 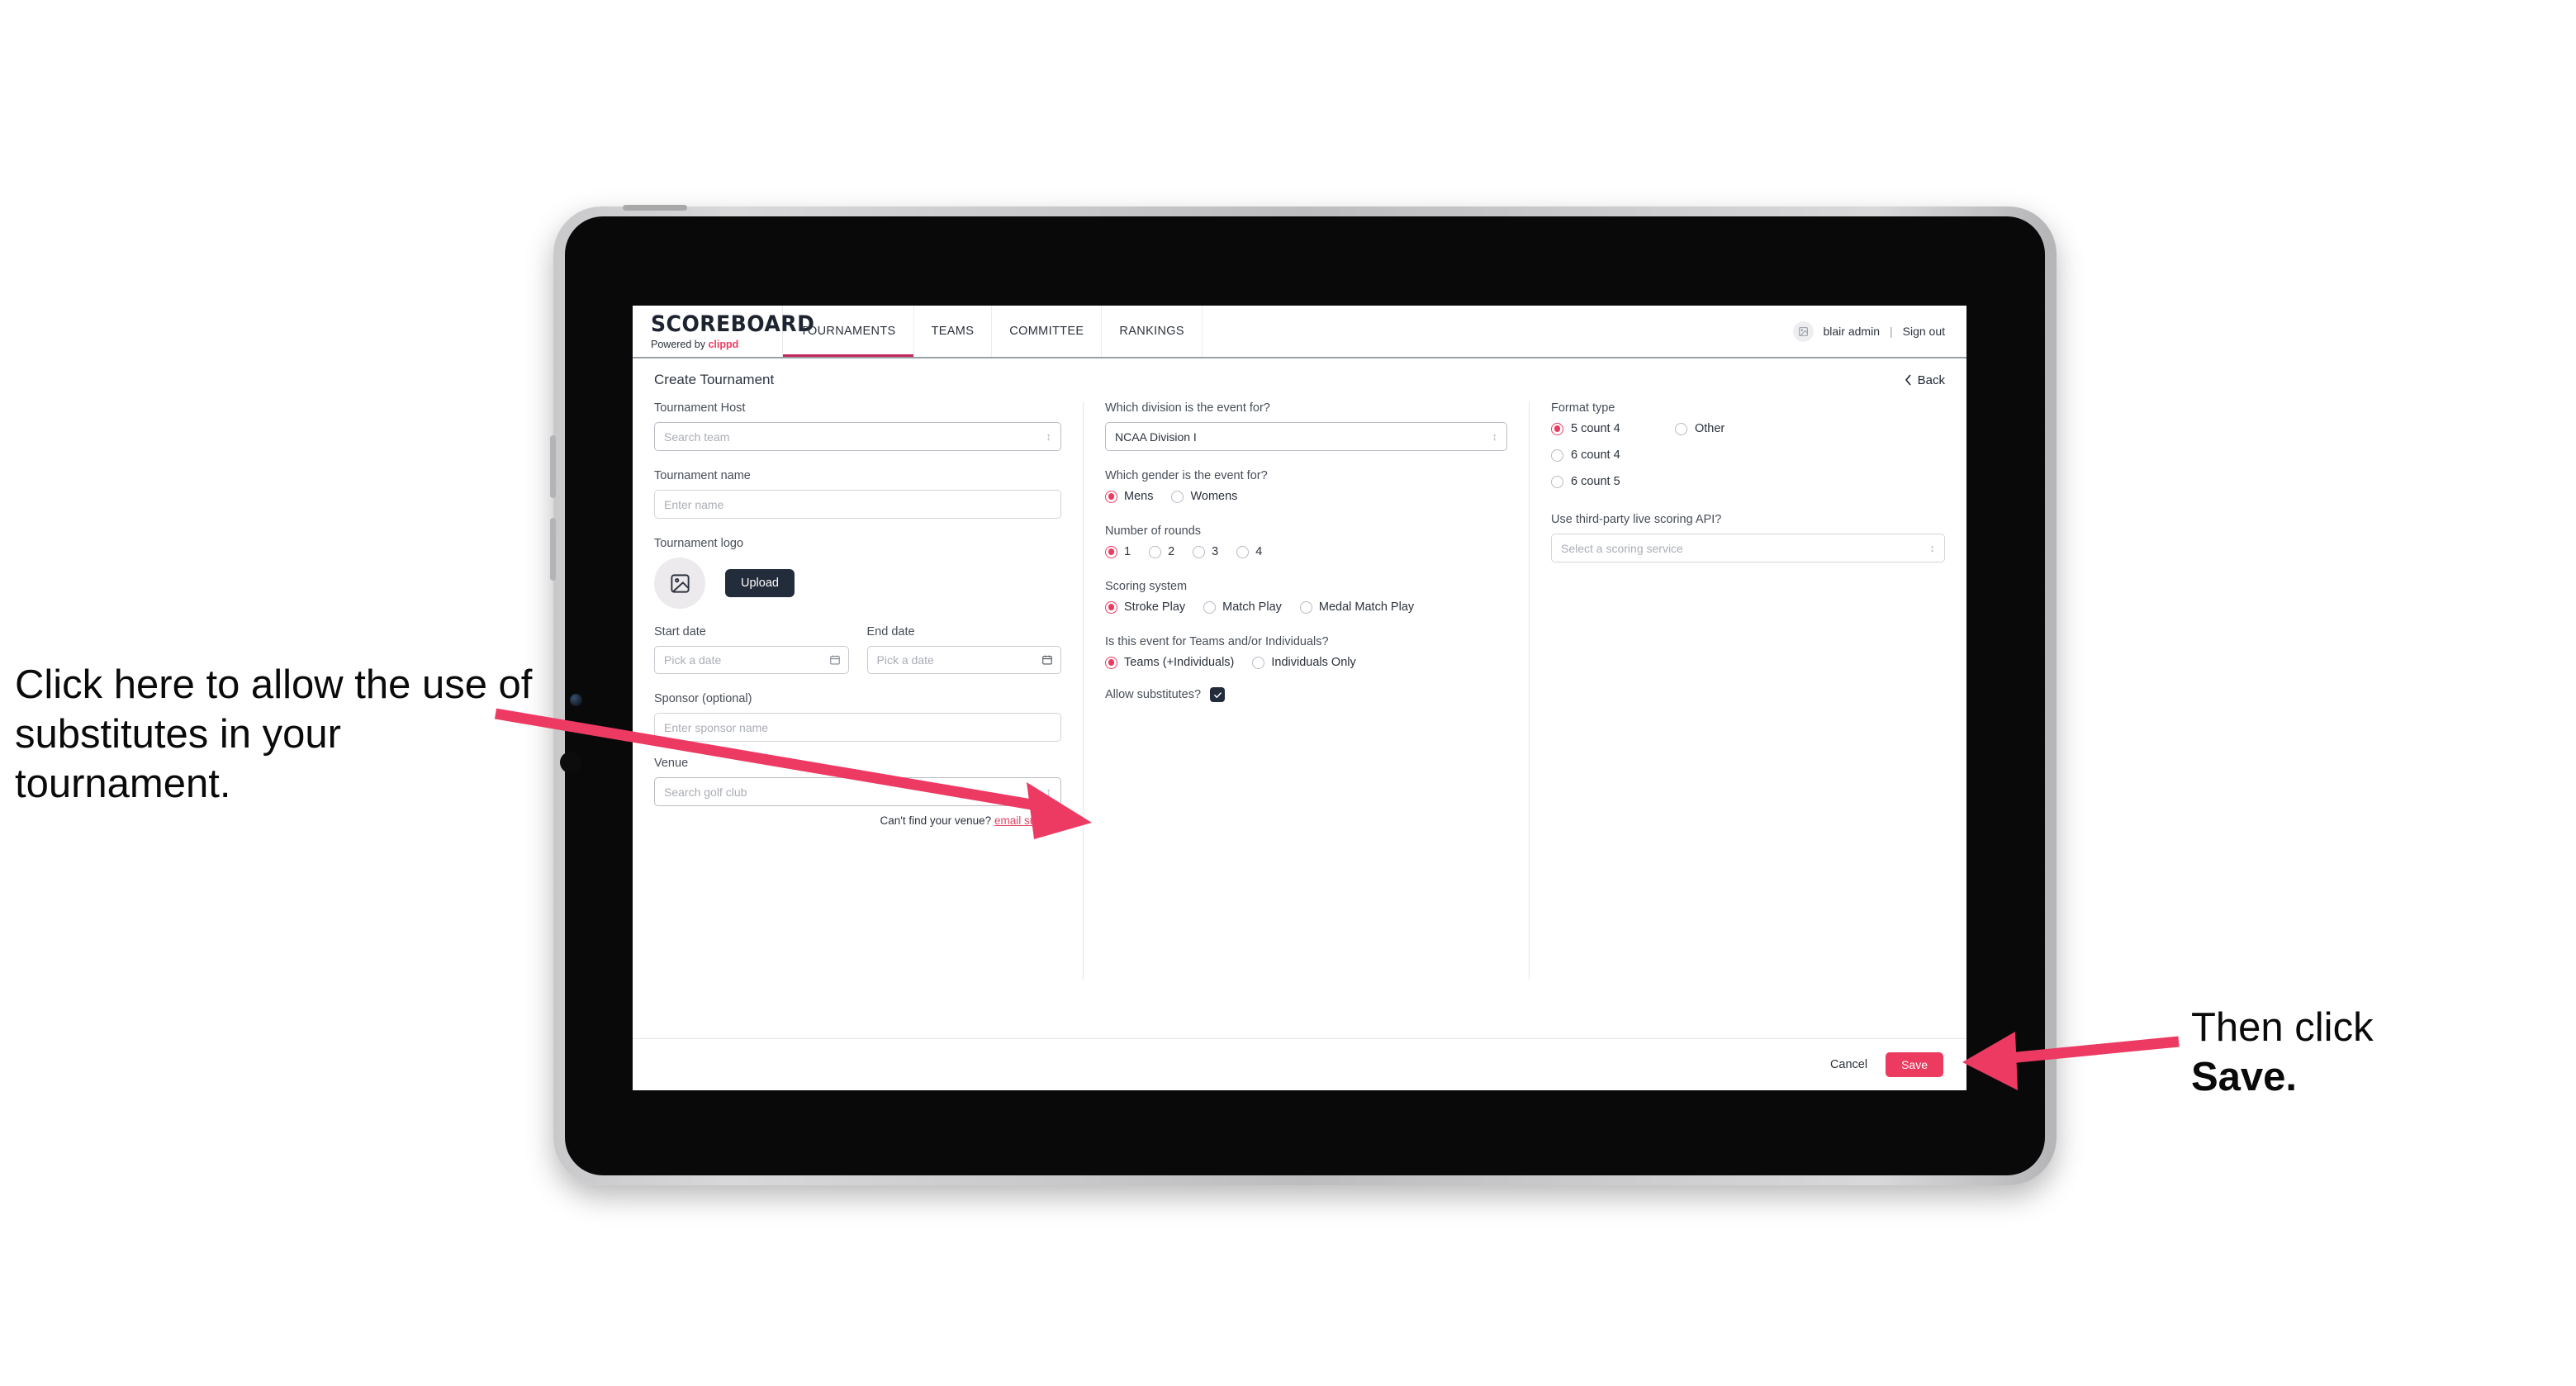 What do you see at coordinates (937, 820) in the screenshot?
I see `venue-help-question: Can't find your venue?` at bounding box center [937, 820].